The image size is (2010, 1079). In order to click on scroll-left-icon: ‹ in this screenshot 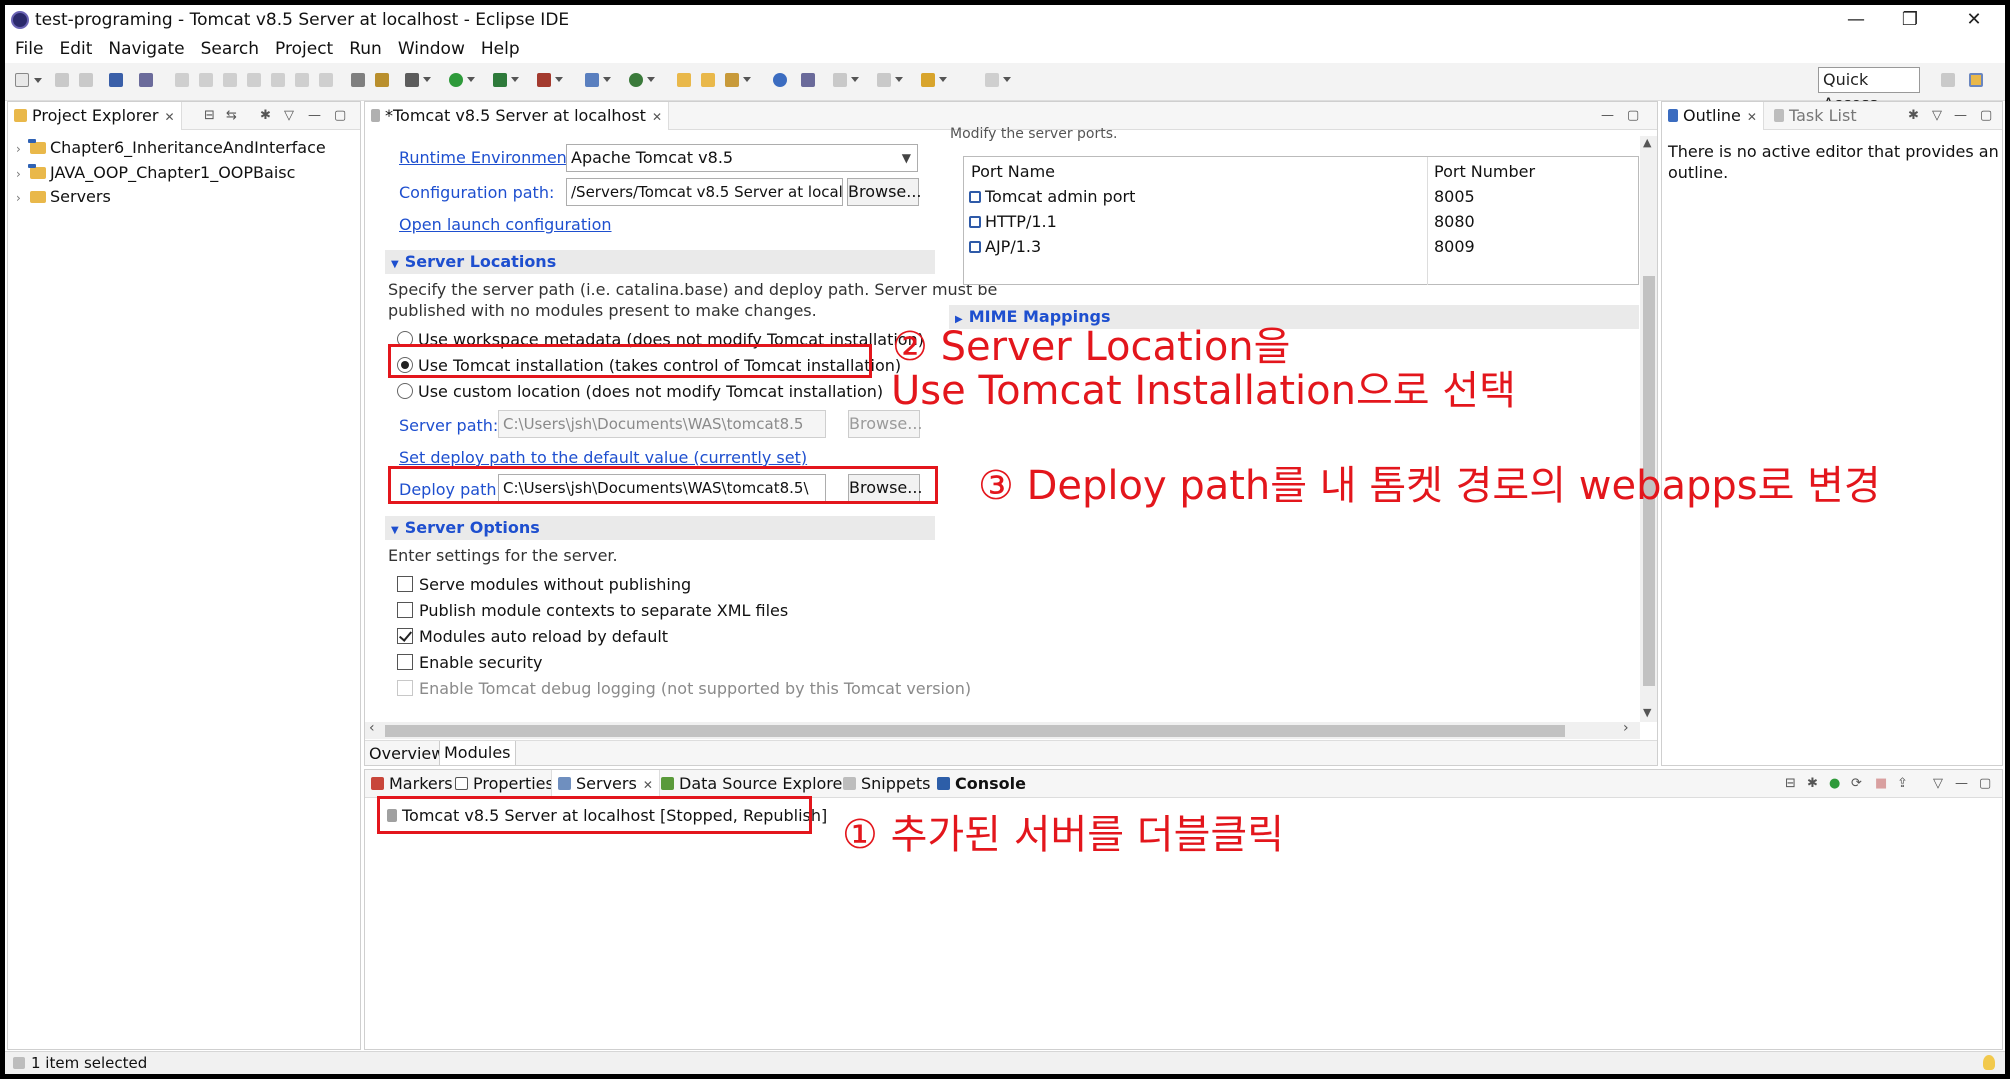, I will do `click(372, 728)`.